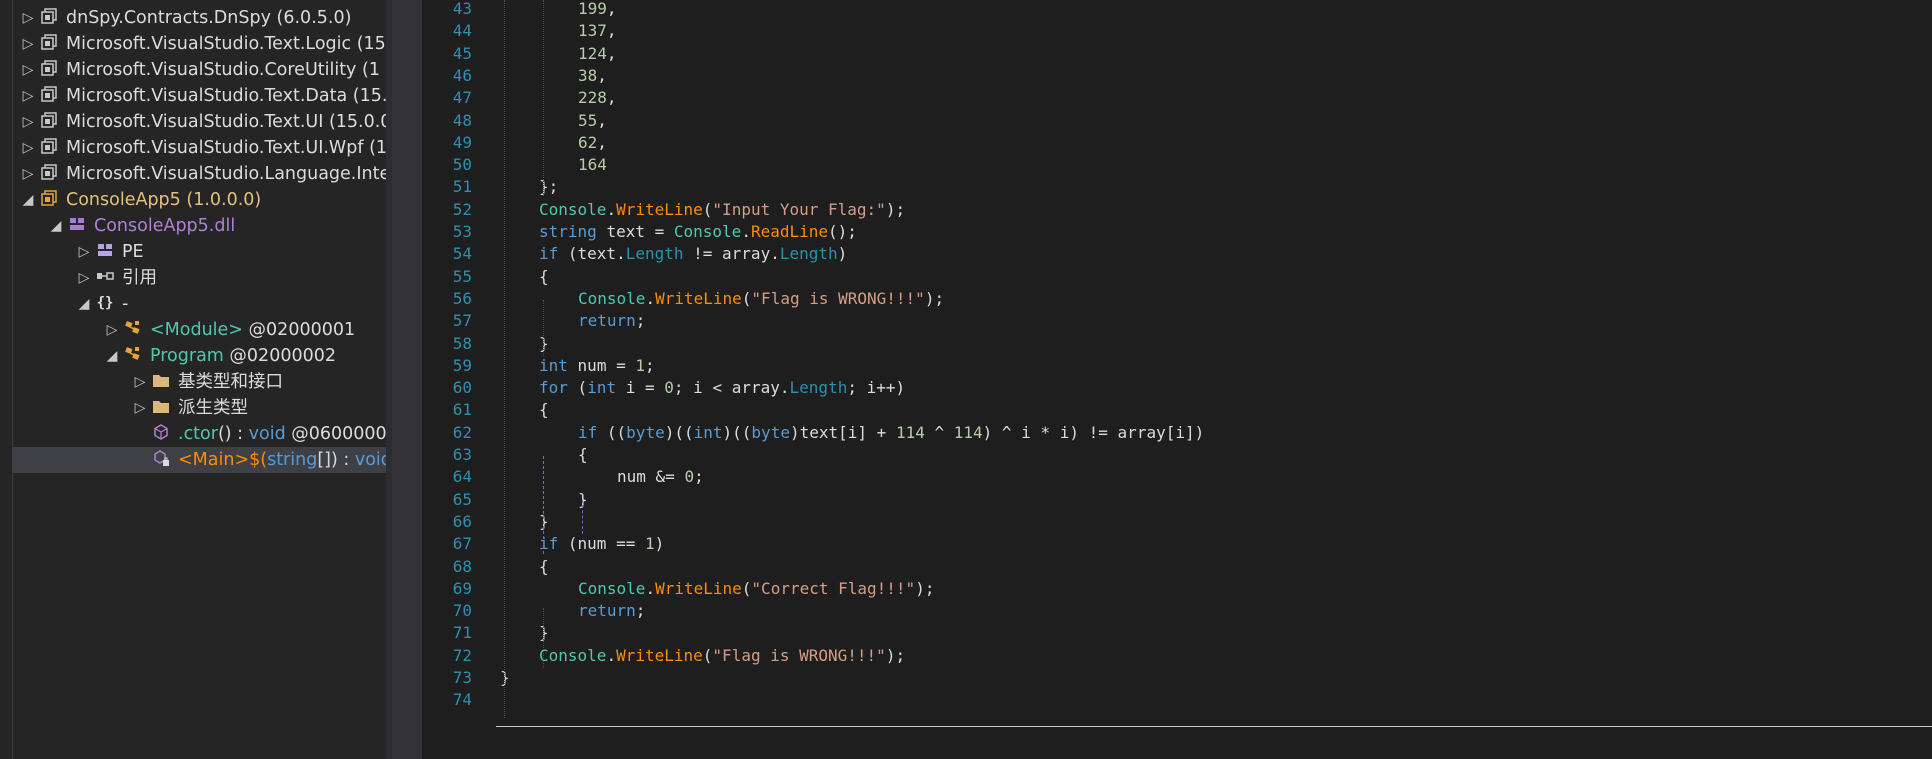 The height and width of the screenshot is (759, 1932). What do you see at coordinates (336, 460) in the screenshot?
I see `method-signature-end: []) :` at bounding box center [336, 460].